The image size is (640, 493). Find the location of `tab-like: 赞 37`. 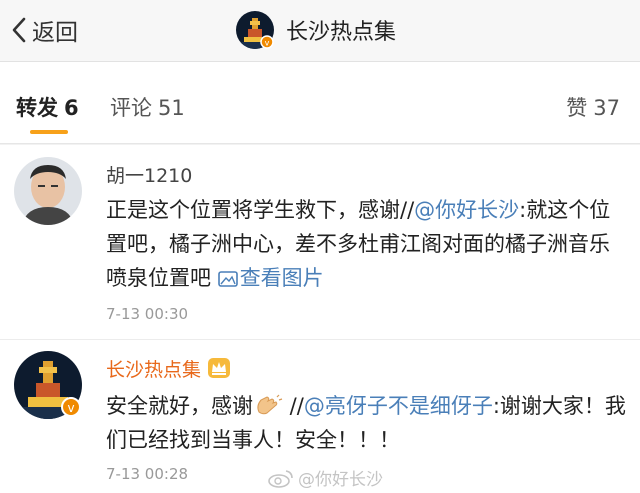

tab-like: 赞 37 is located at coordinates (593, 107).